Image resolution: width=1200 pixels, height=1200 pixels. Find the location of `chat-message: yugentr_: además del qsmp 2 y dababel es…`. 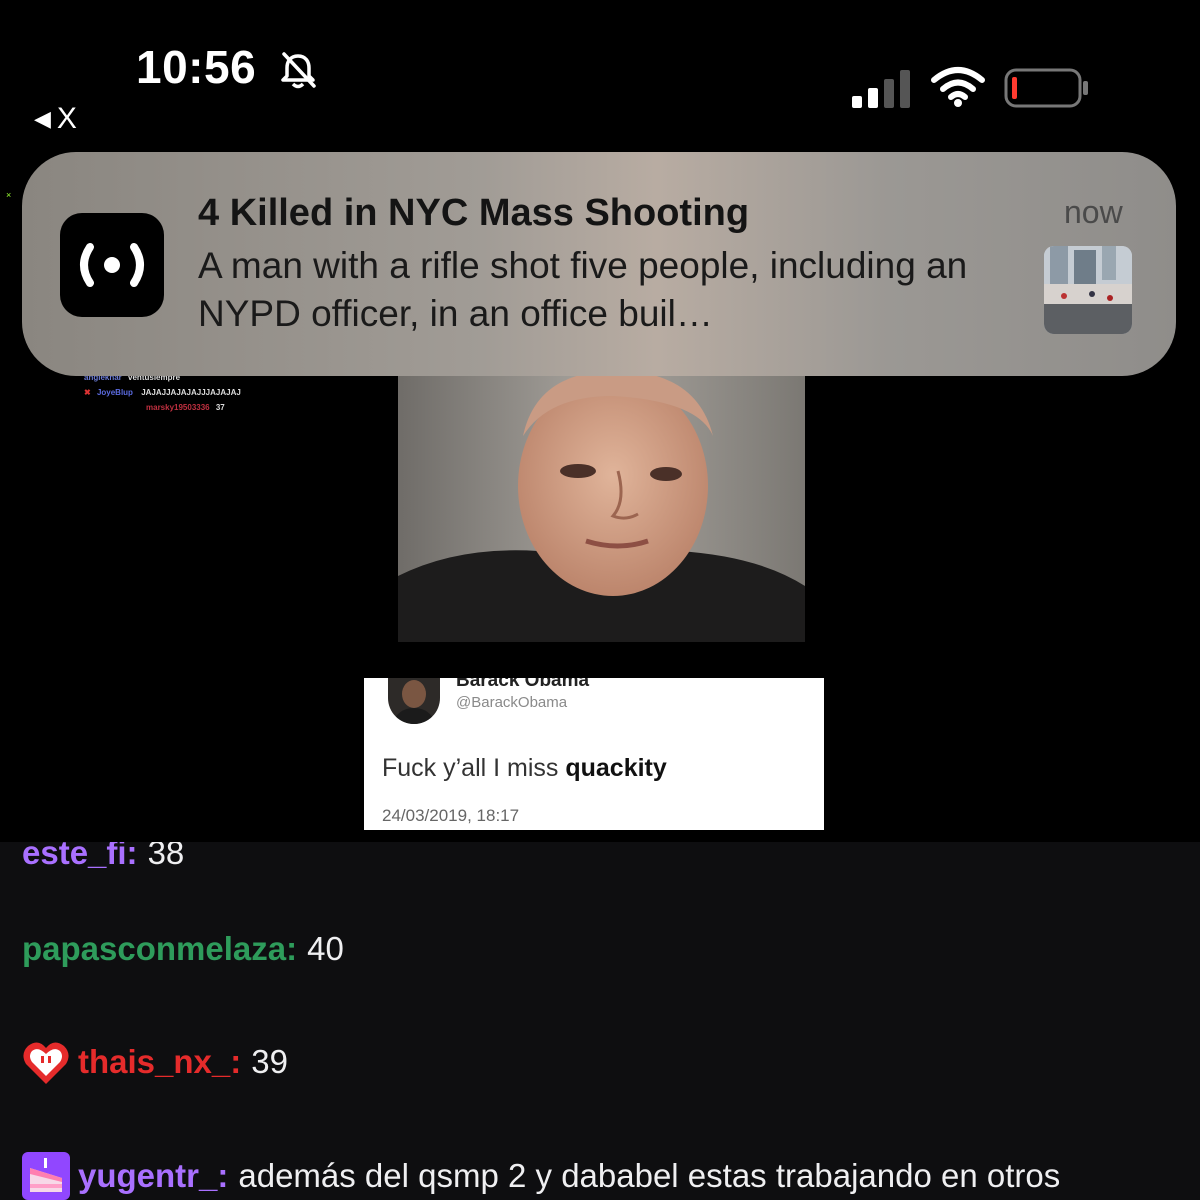

chat-message: yugentr_: además del qsmp 2 y dababel es… is located at coordinates (541, 1176).